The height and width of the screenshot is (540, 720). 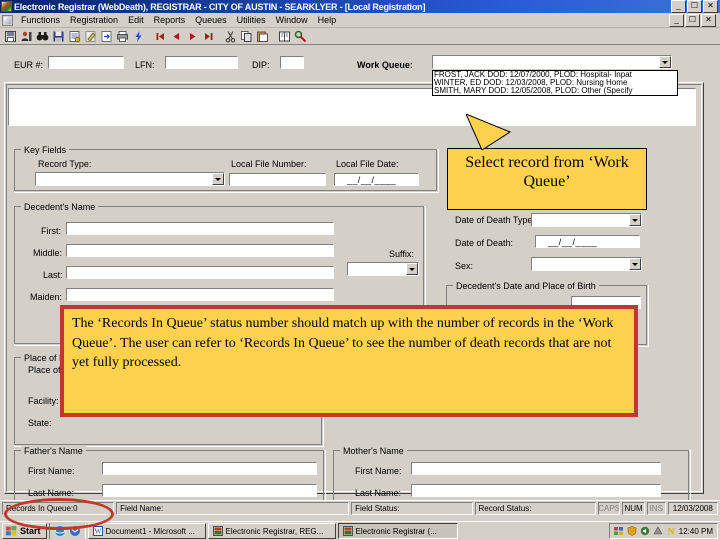 What do you see at coordinates (535, 508) in the screenshot?
I see `record-status: Record Status:` at bounding box center [535, 508].